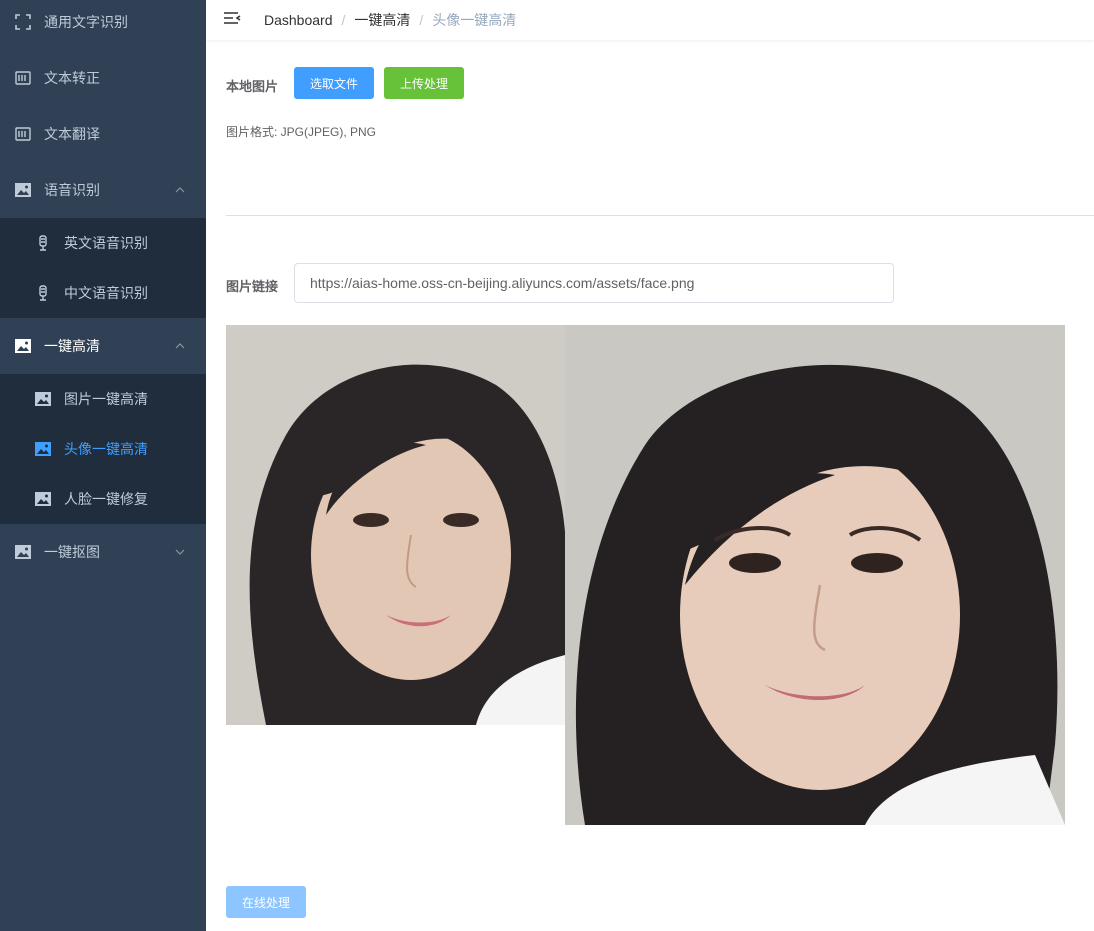 This screenshot has width=1094, height=931. I want to click on sidebar-item-english-speech: 英文语音识别, so click(103, 243).